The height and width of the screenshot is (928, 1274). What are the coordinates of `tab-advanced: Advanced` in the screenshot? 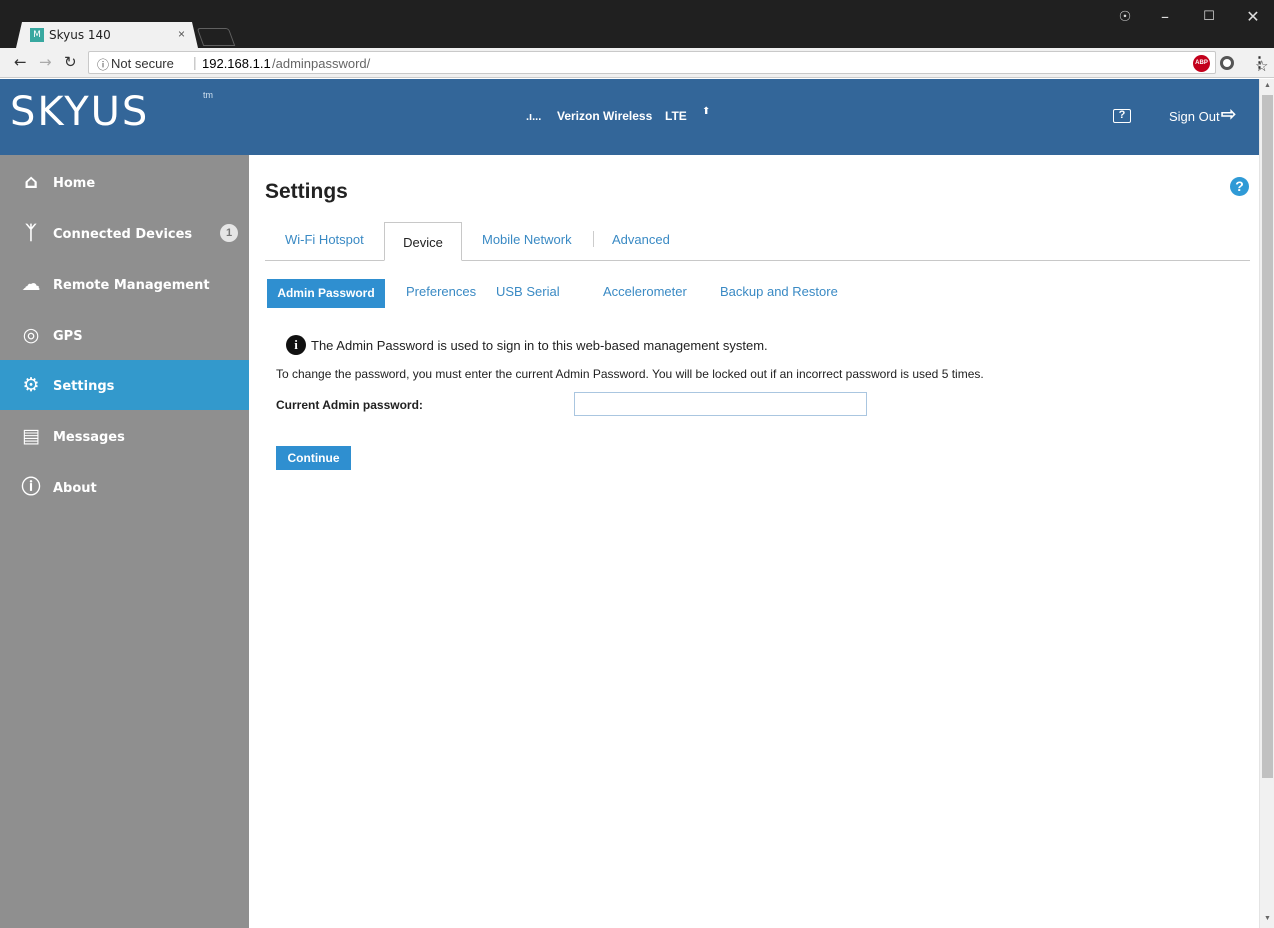 It's located at (641, 239).